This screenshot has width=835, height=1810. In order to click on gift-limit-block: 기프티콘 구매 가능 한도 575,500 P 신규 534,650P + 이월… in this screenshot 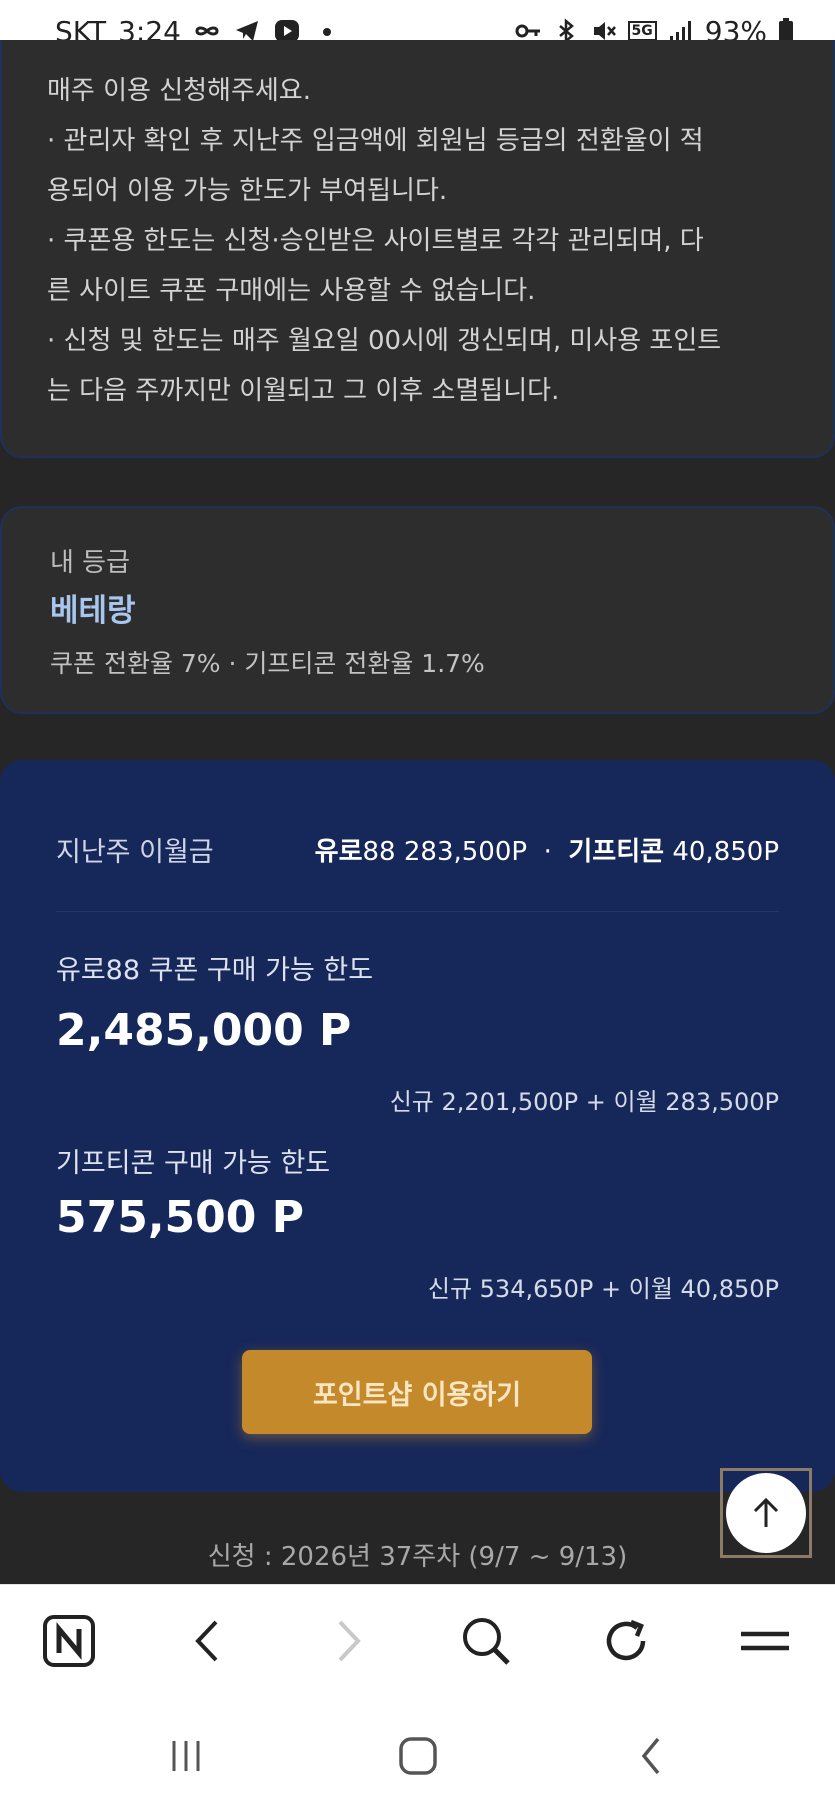, I will do `click(417, 1210)`.